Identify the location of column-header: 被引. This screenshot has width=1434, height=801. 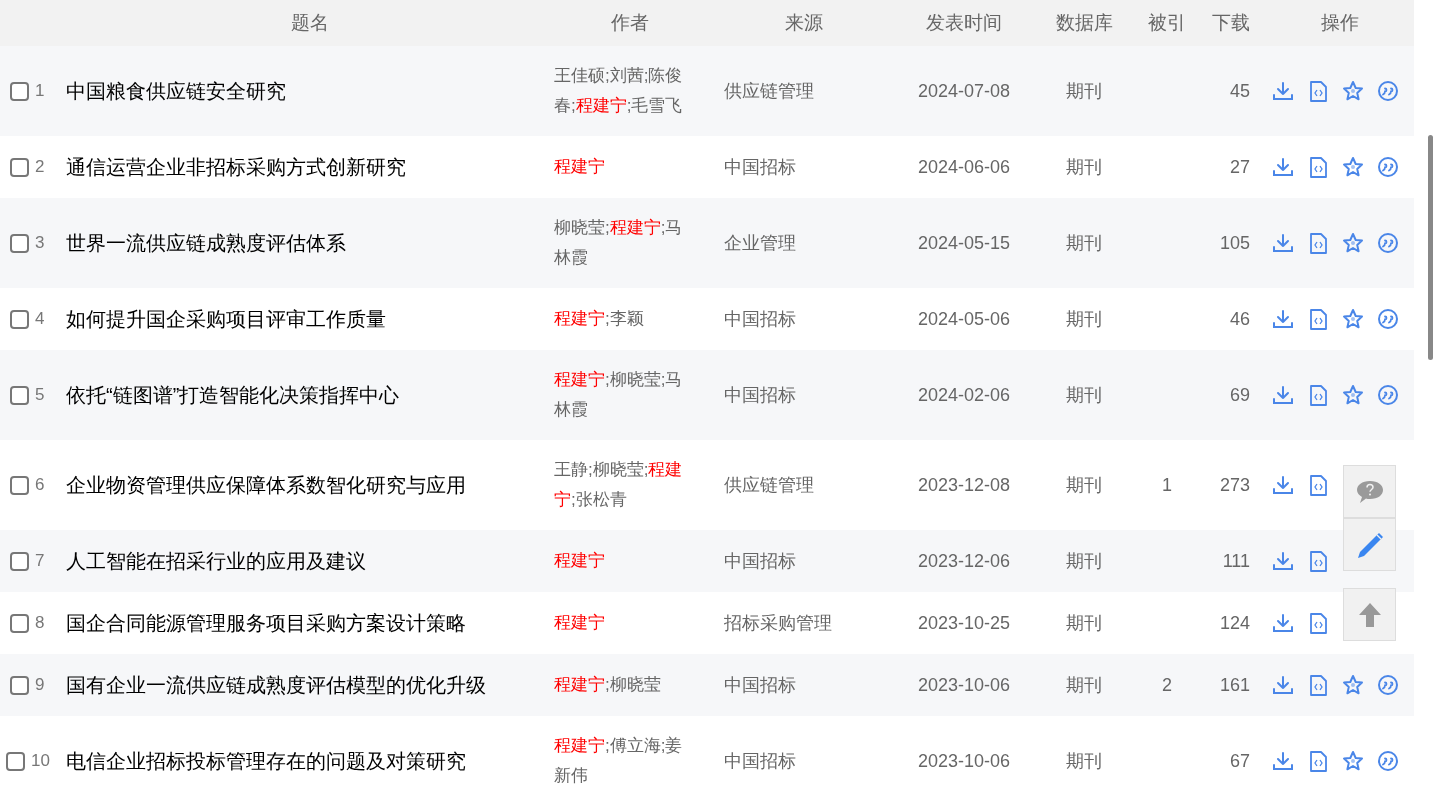
(1167, 22).